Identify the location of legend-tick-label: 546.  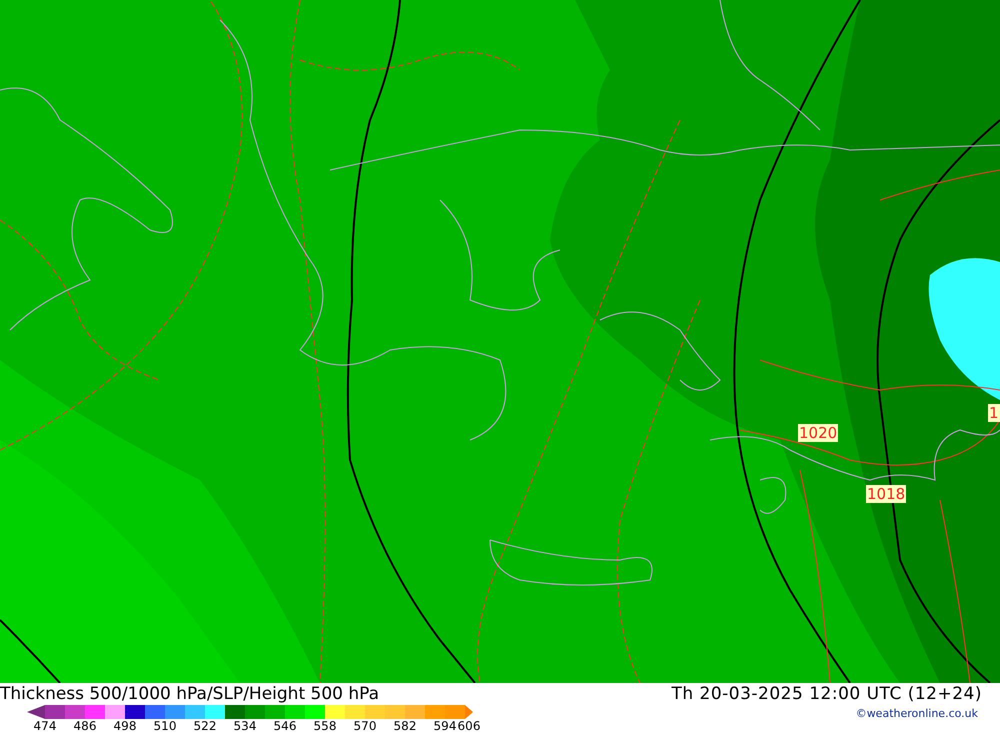
(285, 726).